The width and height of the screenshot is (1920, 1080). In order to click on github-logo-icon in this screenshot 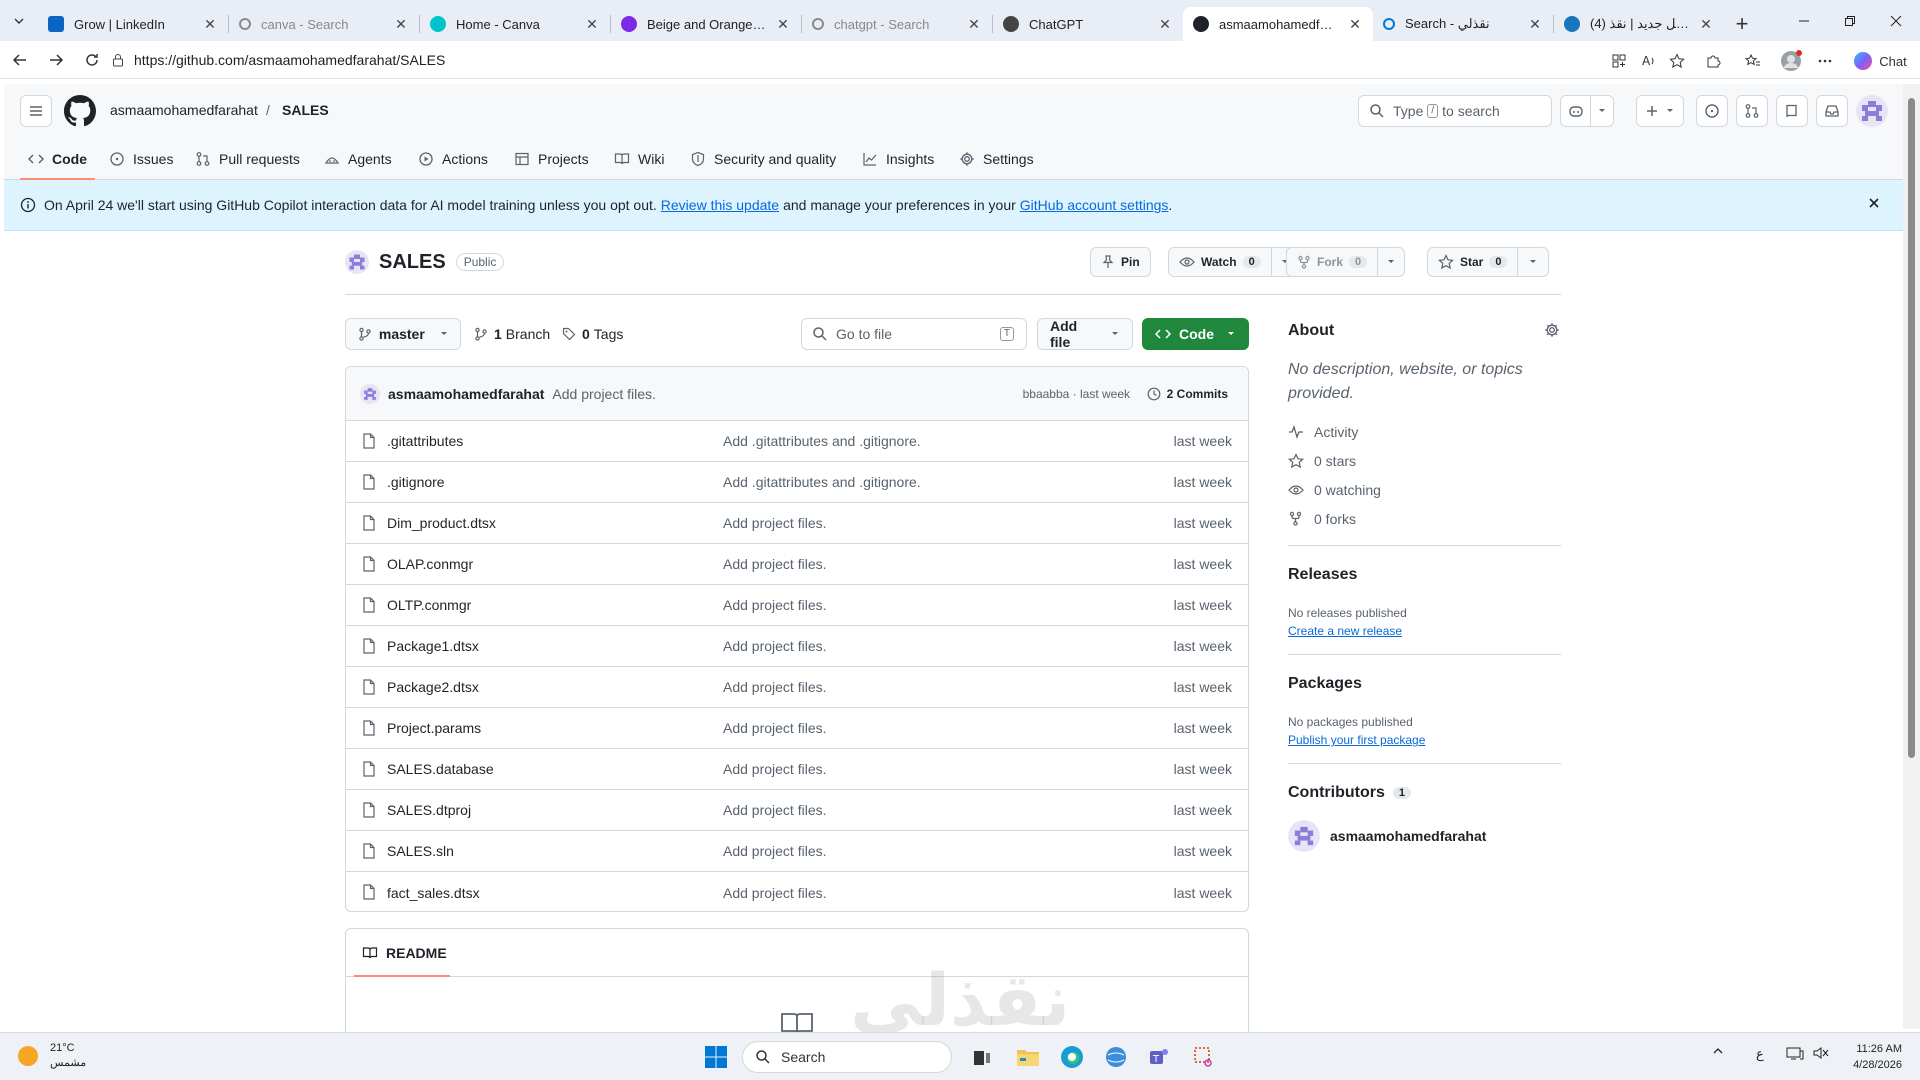, I will do `click(80, 111)`.